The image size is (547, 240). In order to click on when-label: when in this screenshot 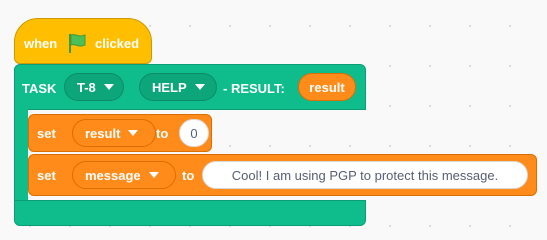, I will do `click(41, 43)`.